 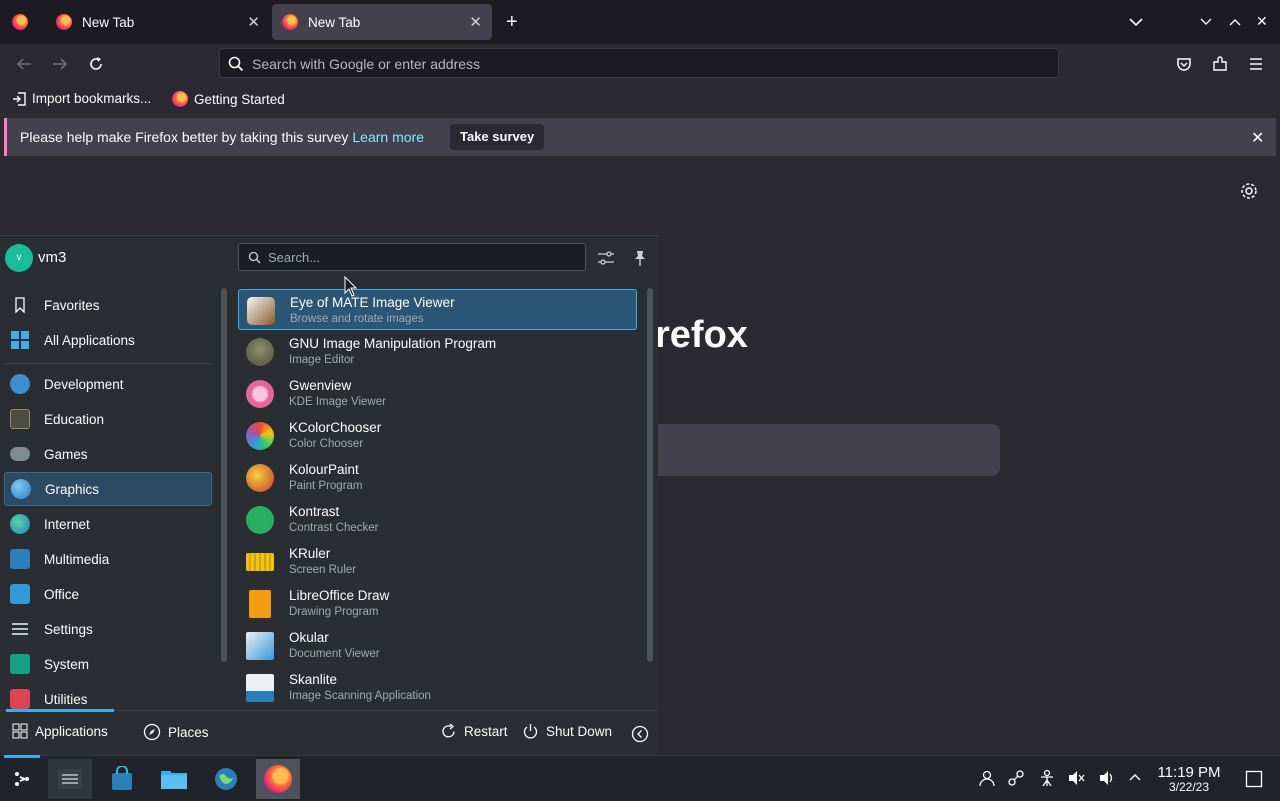 What do you see at coordinates (1016, 778) in the screenshot?
I see `network-icon` at bounding box center [1016, 778].